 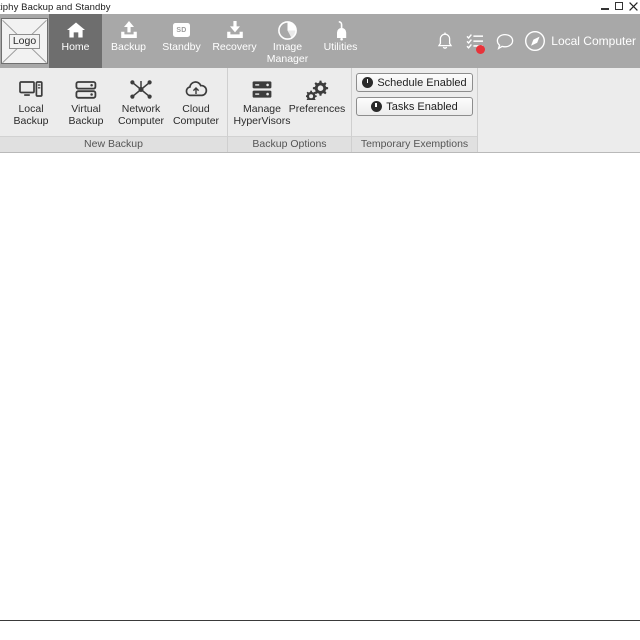 What do you see at coordinates (31, 89) in the screenshot?
I see `desktop-computer-icon` at bounding box center [31, 89].